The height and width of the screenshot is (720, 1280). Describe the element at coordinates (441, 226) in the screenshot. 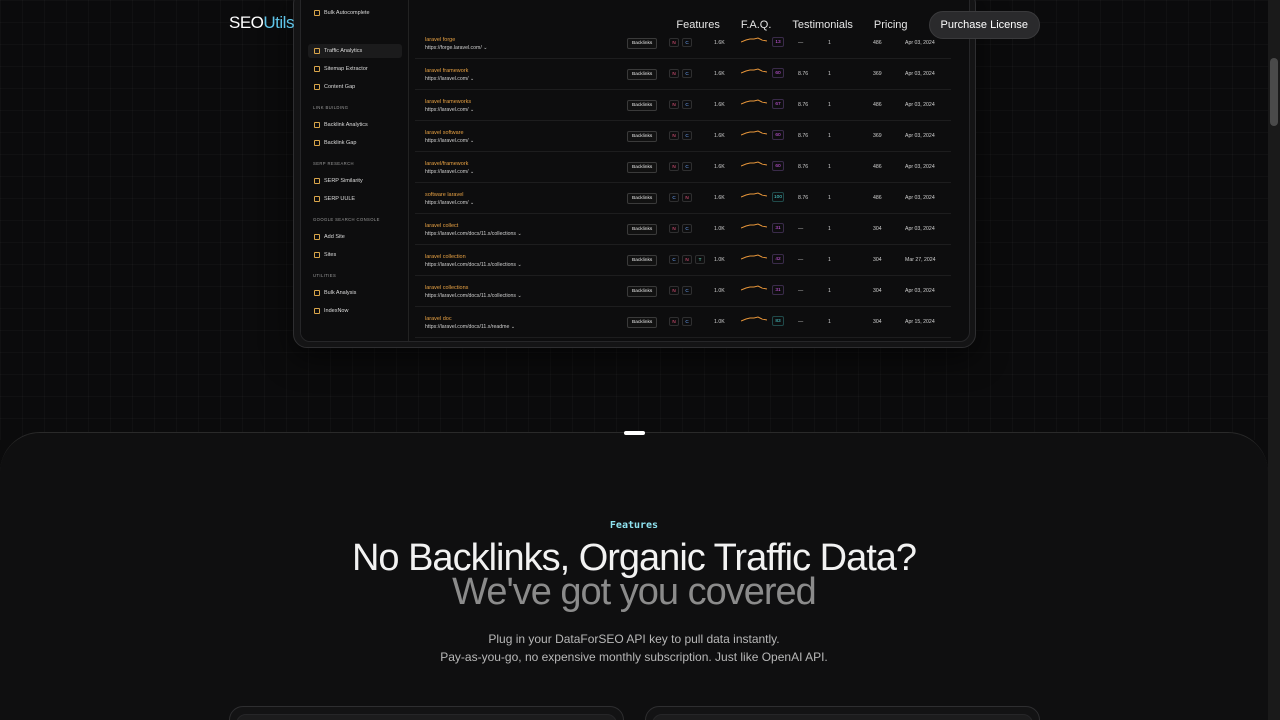

I see `keyword: laravel collect` at that location.